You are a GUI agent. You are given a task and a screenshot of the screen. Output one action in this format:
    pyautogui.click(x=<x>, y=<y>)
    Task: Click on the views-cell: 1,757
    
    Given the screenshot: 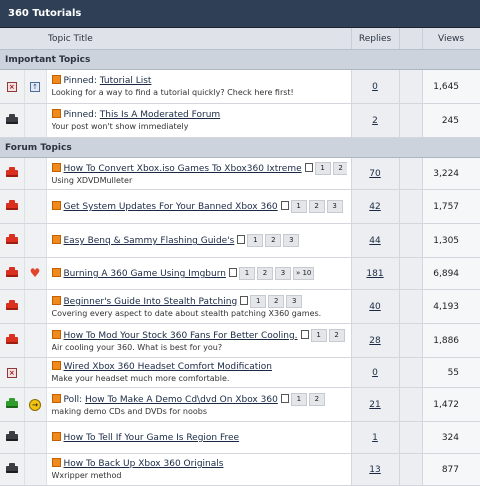 What is the action you would take?
    pyautogui.click(x=450, y=206)
    